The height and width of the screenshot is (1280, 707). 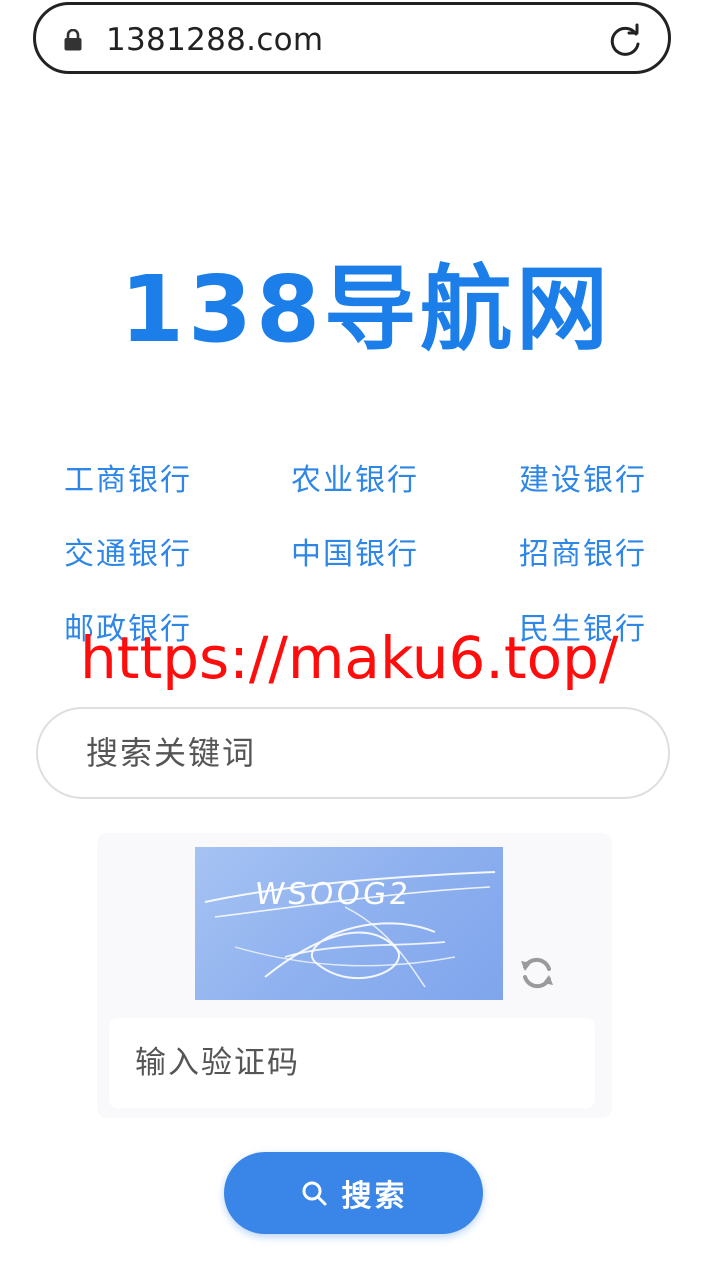 I want to click on captcha-code: WSOOG2, so click(x=333, y=894).